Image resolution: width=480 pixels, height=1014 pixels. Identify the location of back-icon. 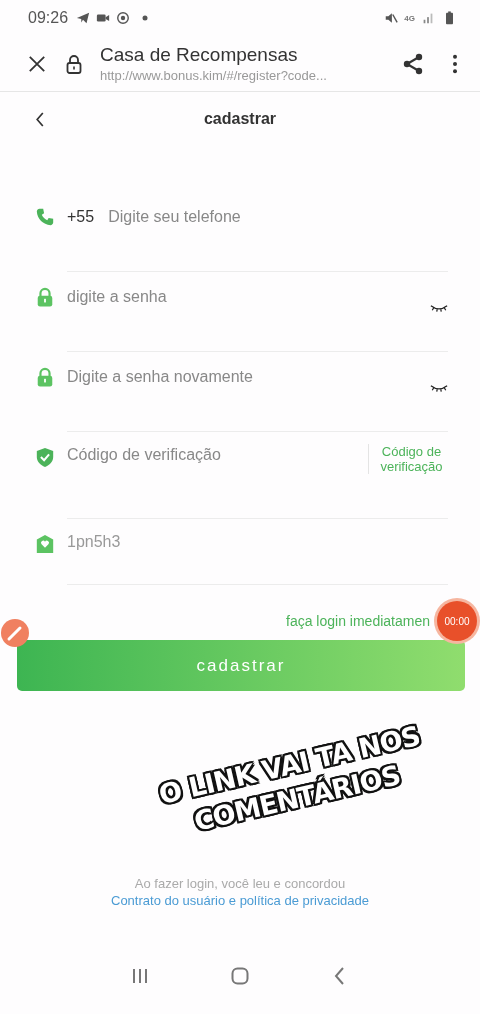
(40, 119).